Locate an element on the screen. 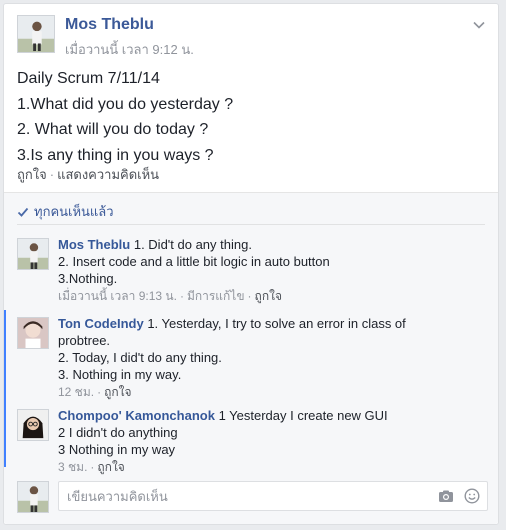 Image resolution: width=506 pixels, height=530 pixels. post-line: Daily Scrum 7/11/14 is located at coordinates (88, 78).